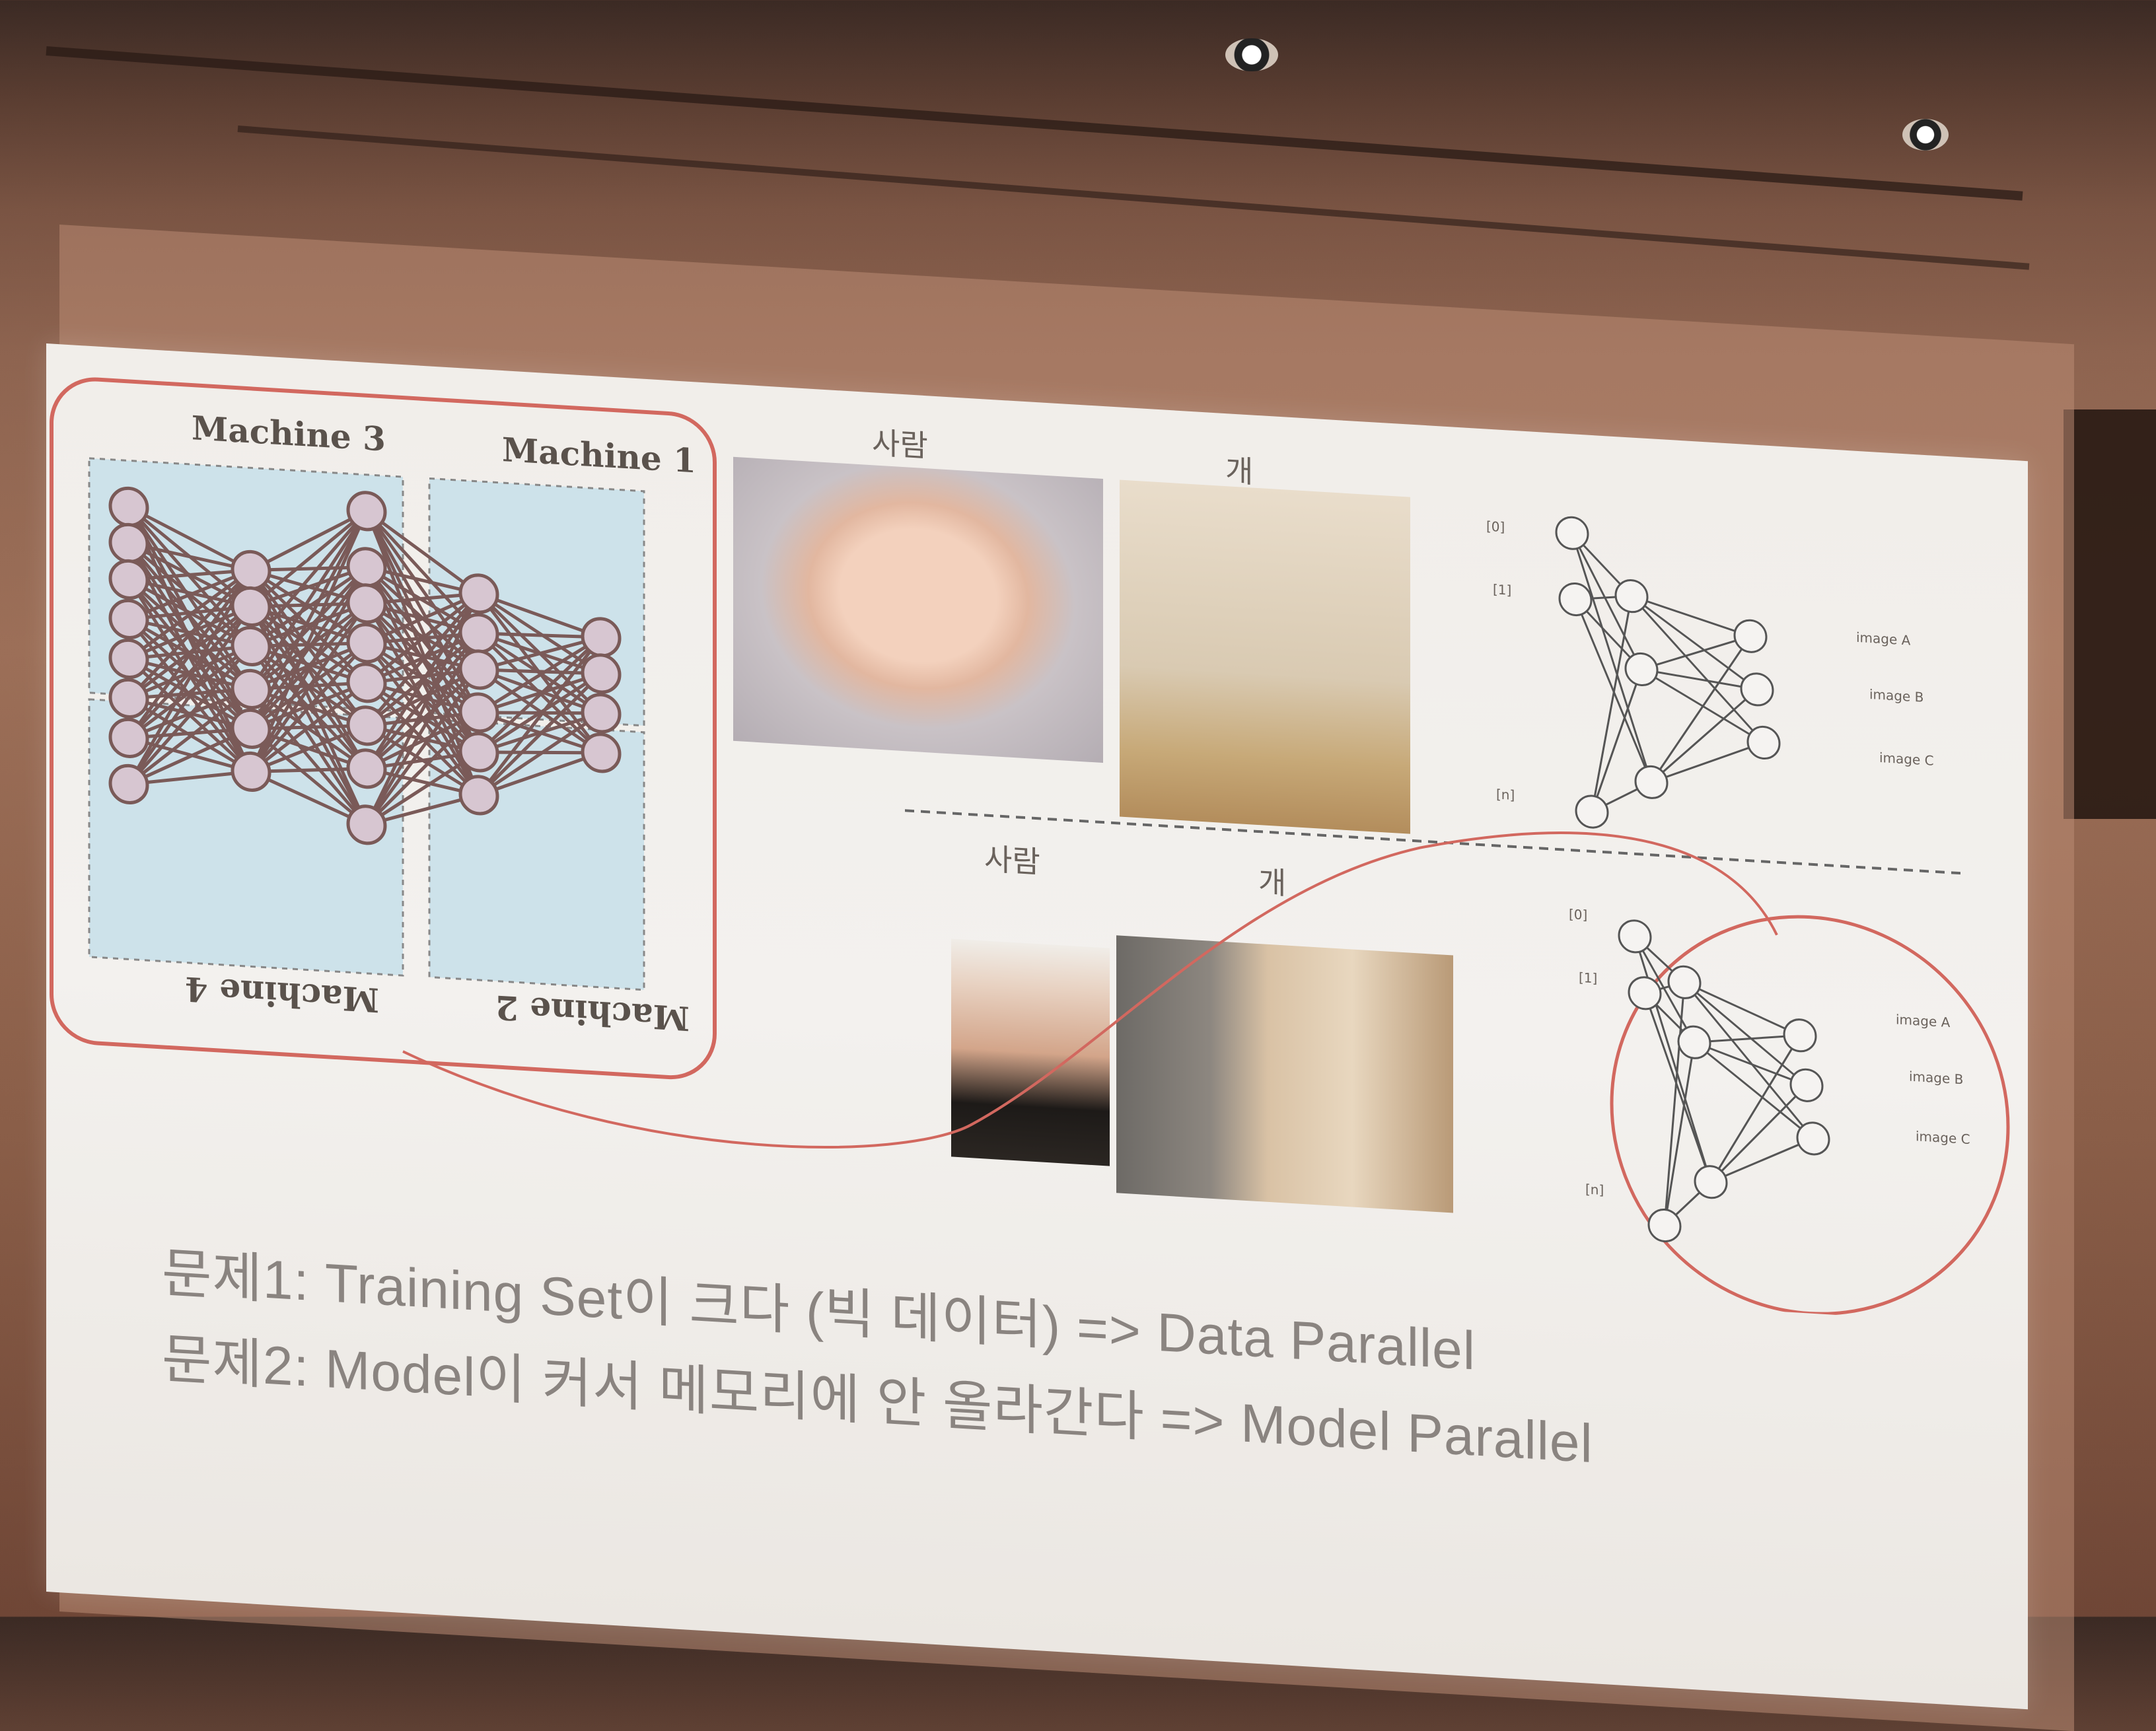 The width and height of the screenshot is (2156, 1731). I want to click on net-top-output-c: image C, so click(1906, 759).